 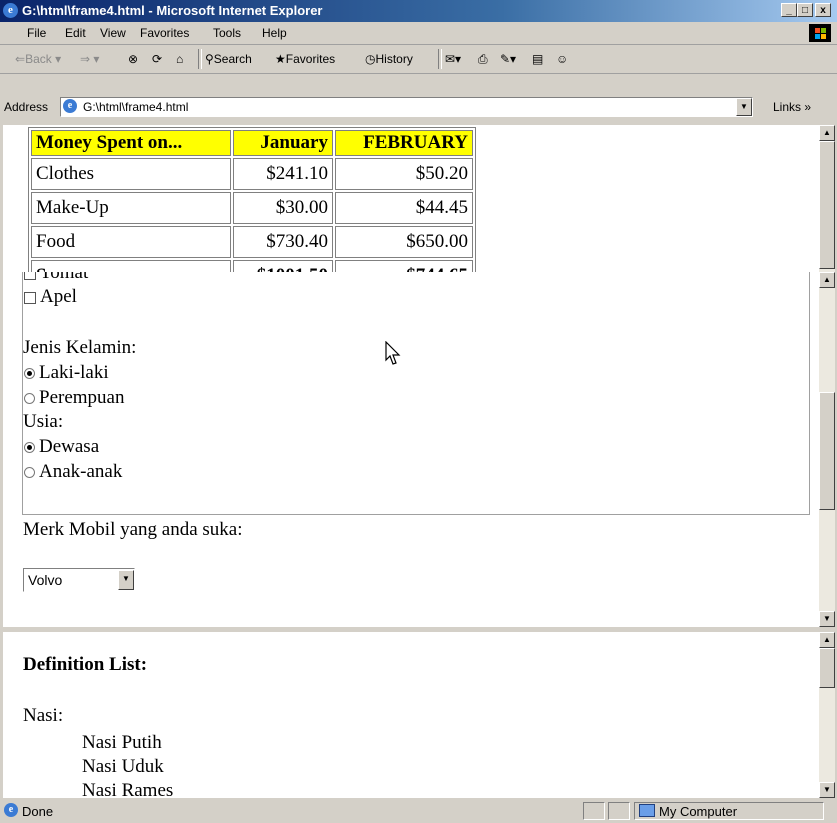 I want to click on gender-label: Jenis Kelamin:, so click(x=80, y=347).